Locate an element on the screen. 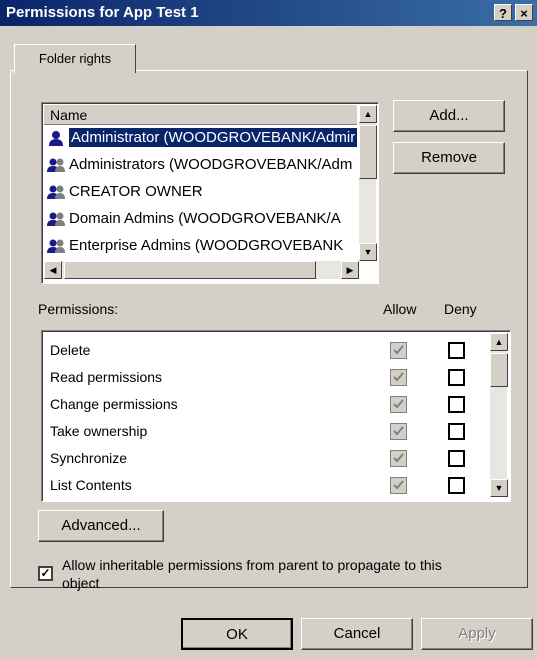 The width and height of the screenshot is (537, 659). user-list-item: Enterprise Admins (WOODGROVEBANK is located at coordinates (202, 246).